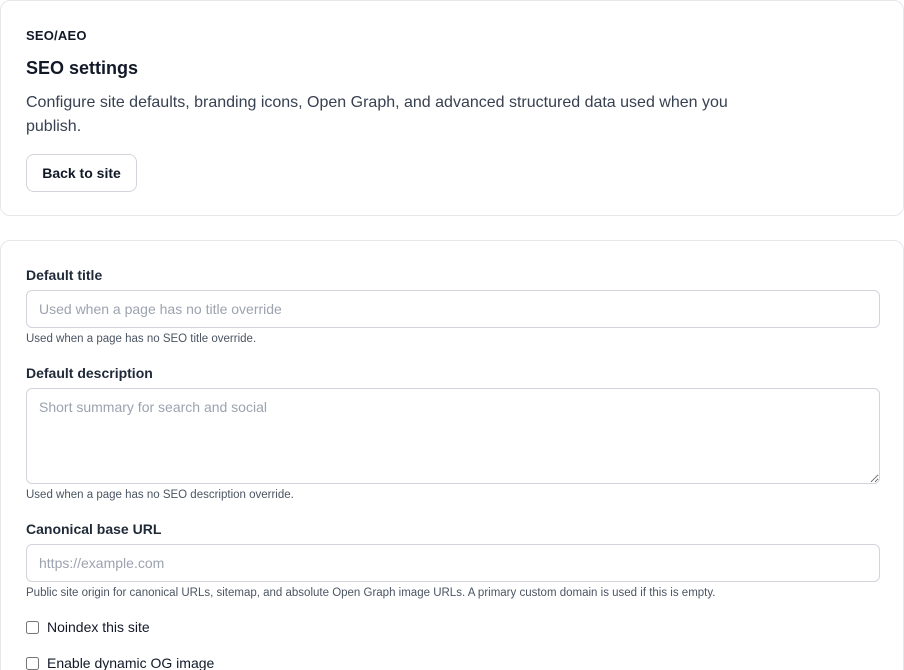 This screenshot has width=904, height=670. Describe the element at coordinates (89, 373) in the screenshot. I see `default-description-label: Default description` at that location.